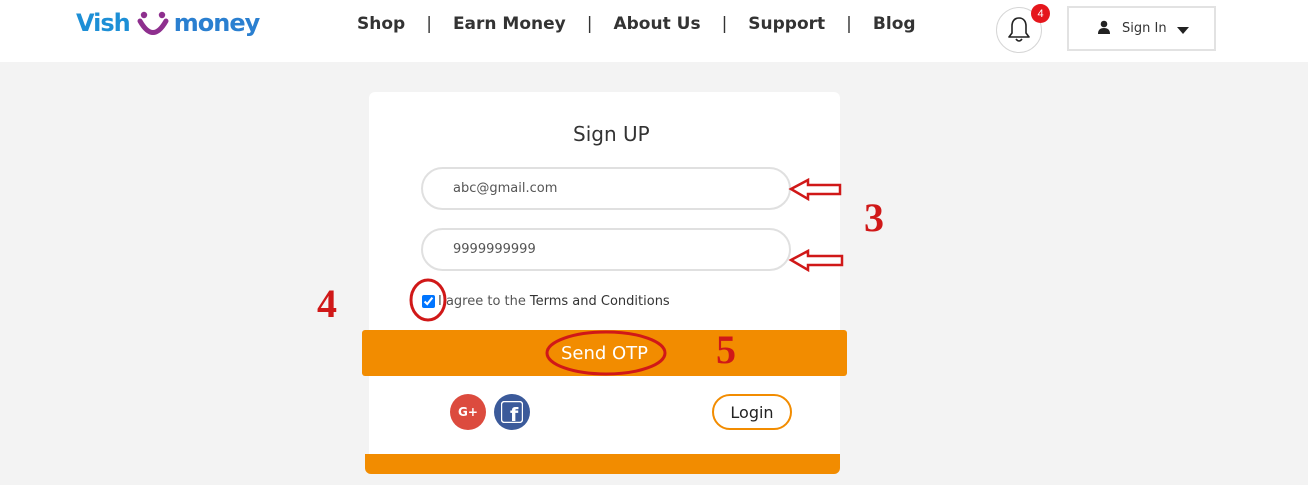  I want to click on terms-row: I agree to the Terms and Conditions, so click(545, 301).